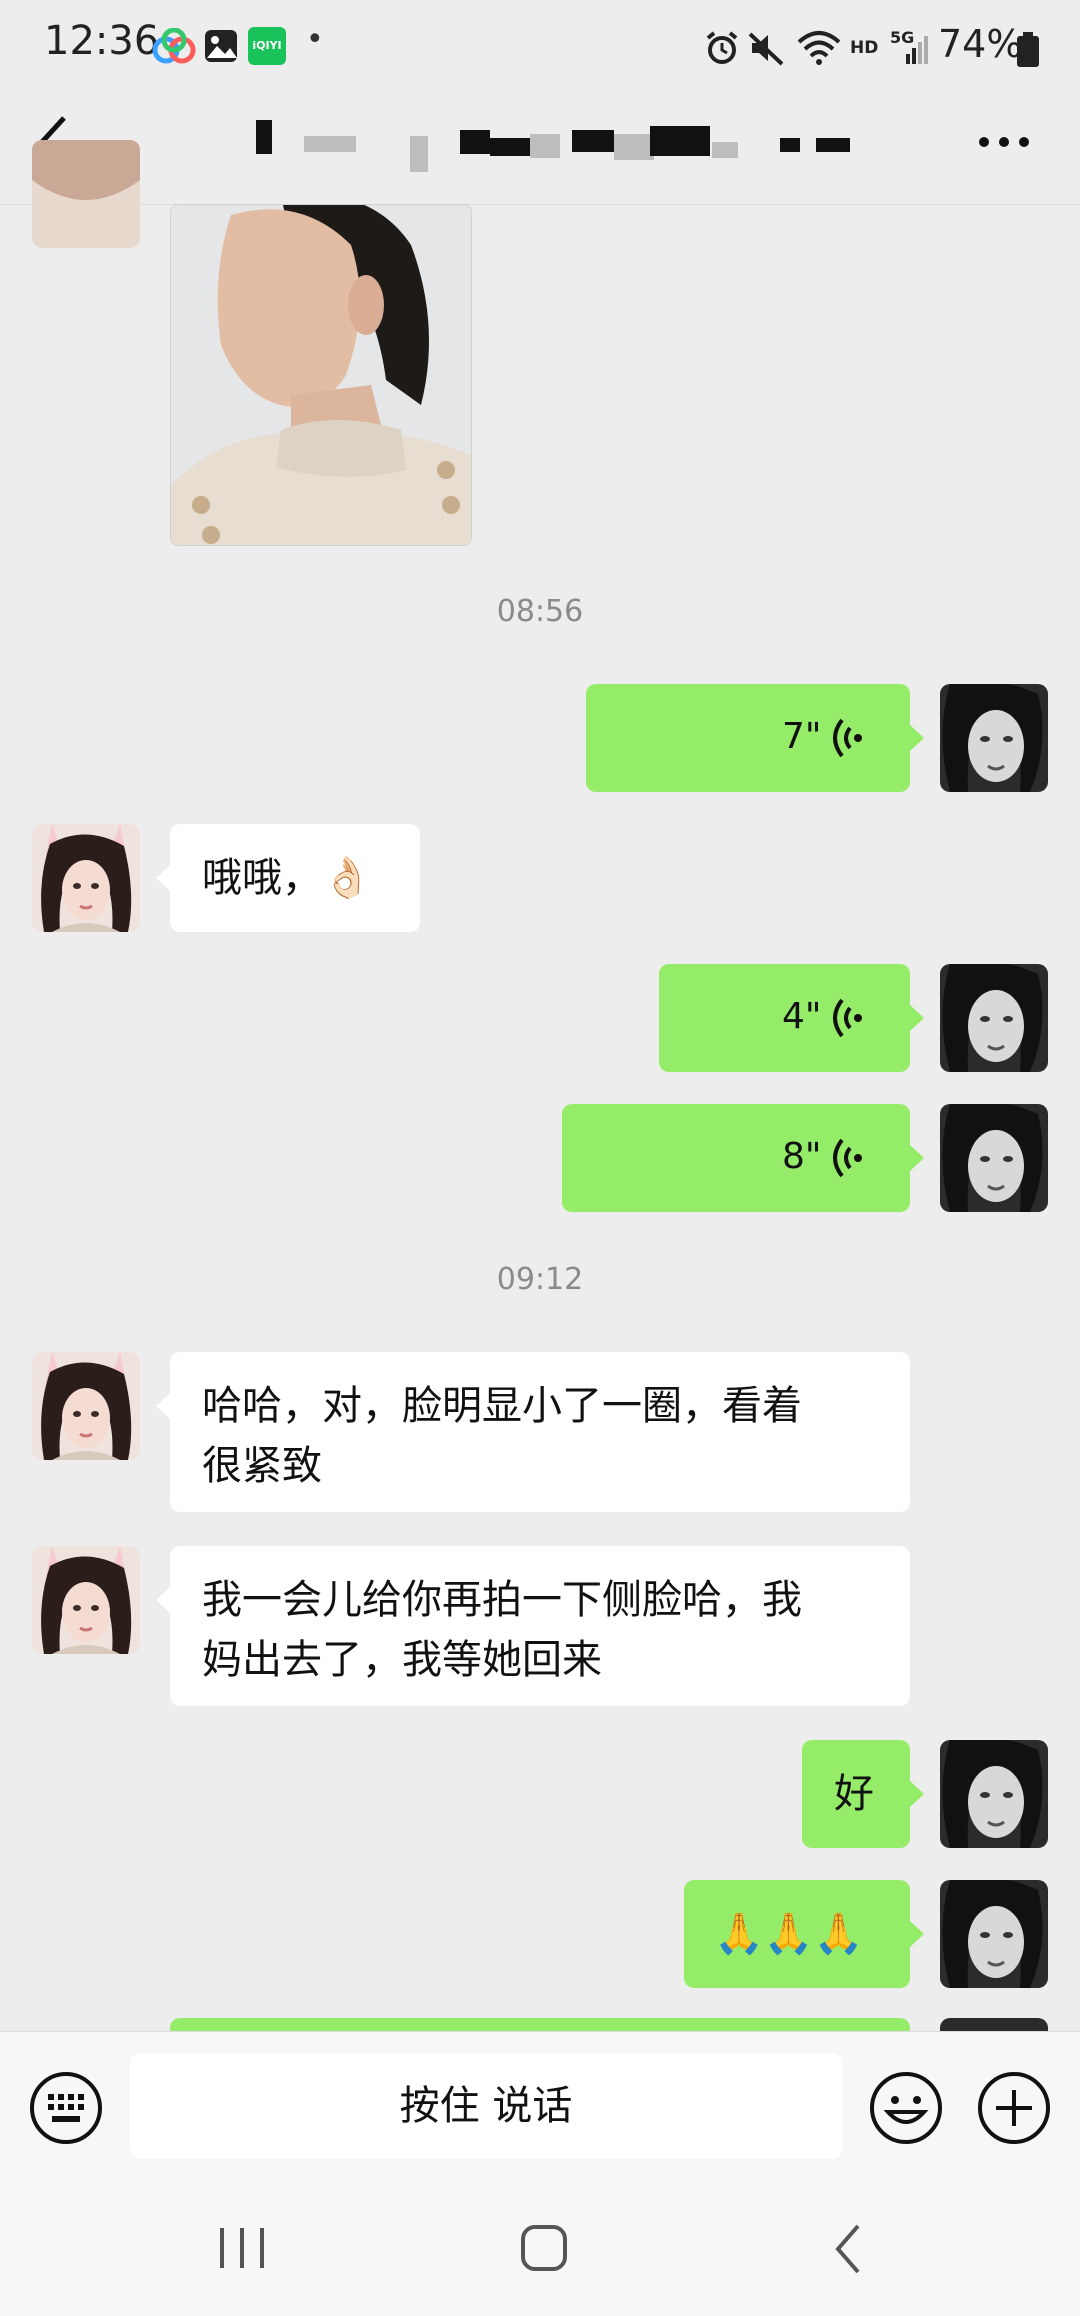 This screenshot has height=2316, width=1080. What do you see at coordinates (848, 2249) in the screenshot?
I see `back-icon` at bounding box center [848, 2249].